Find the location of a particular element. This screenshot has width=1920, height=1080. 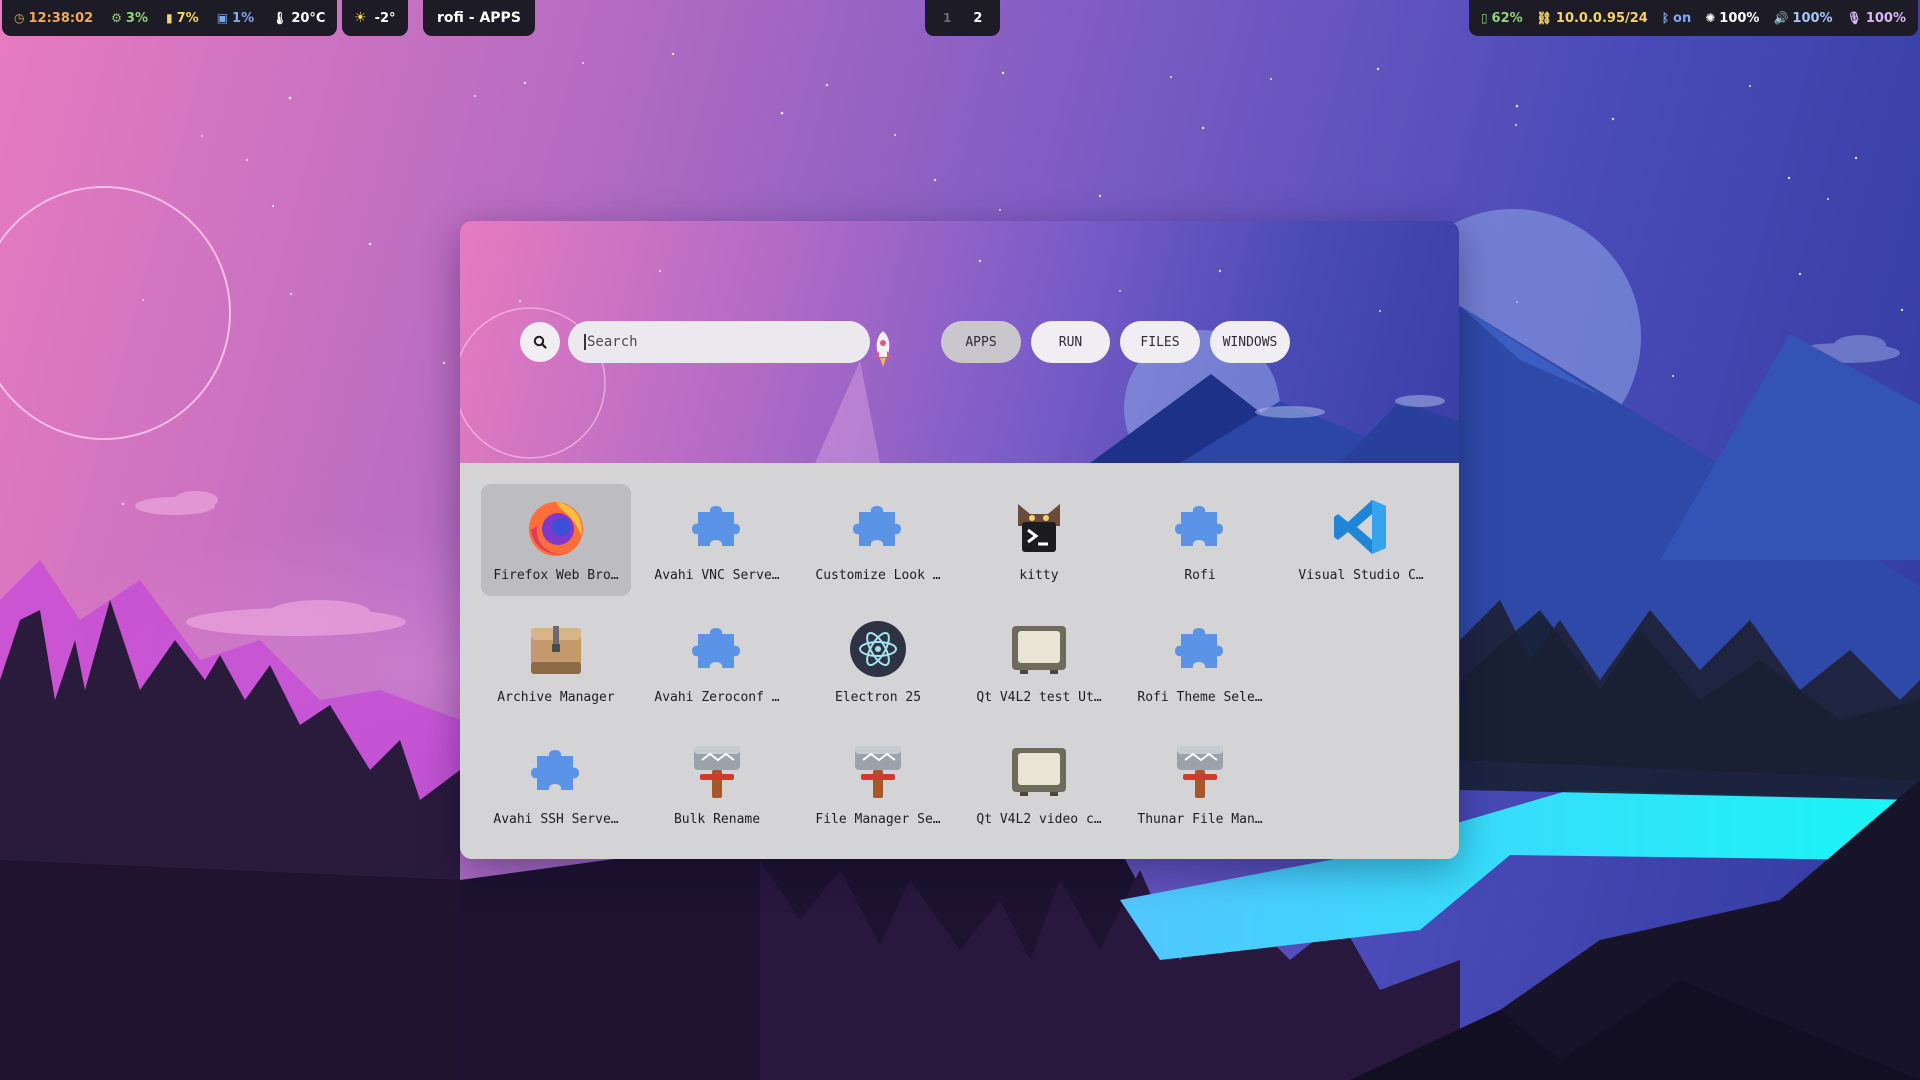

link-icon: ⛓ is located at coordinates (1544, 18).